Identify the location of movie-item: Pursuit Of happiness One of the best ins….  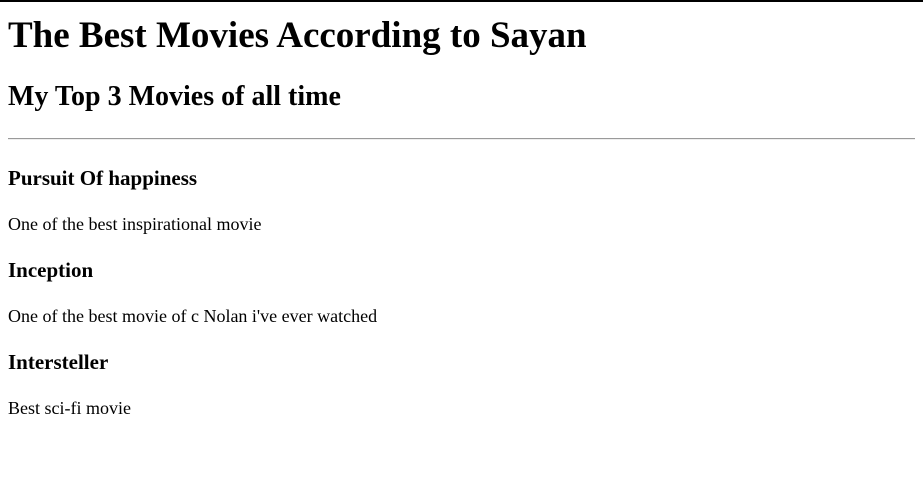
(461, 200).